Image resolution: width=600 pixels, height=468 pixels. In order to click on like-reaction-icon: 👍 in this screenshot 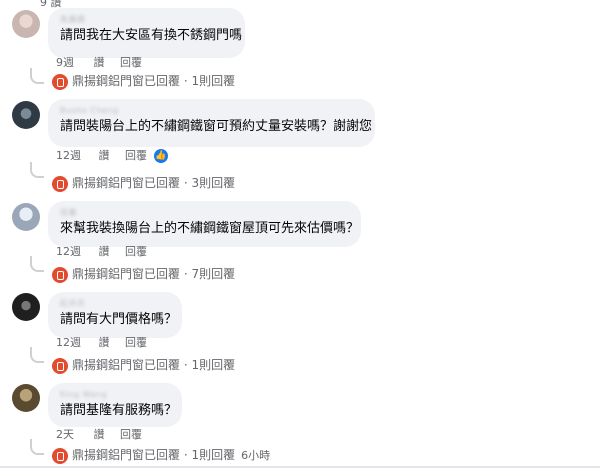, I will do `click(161, 156)`.